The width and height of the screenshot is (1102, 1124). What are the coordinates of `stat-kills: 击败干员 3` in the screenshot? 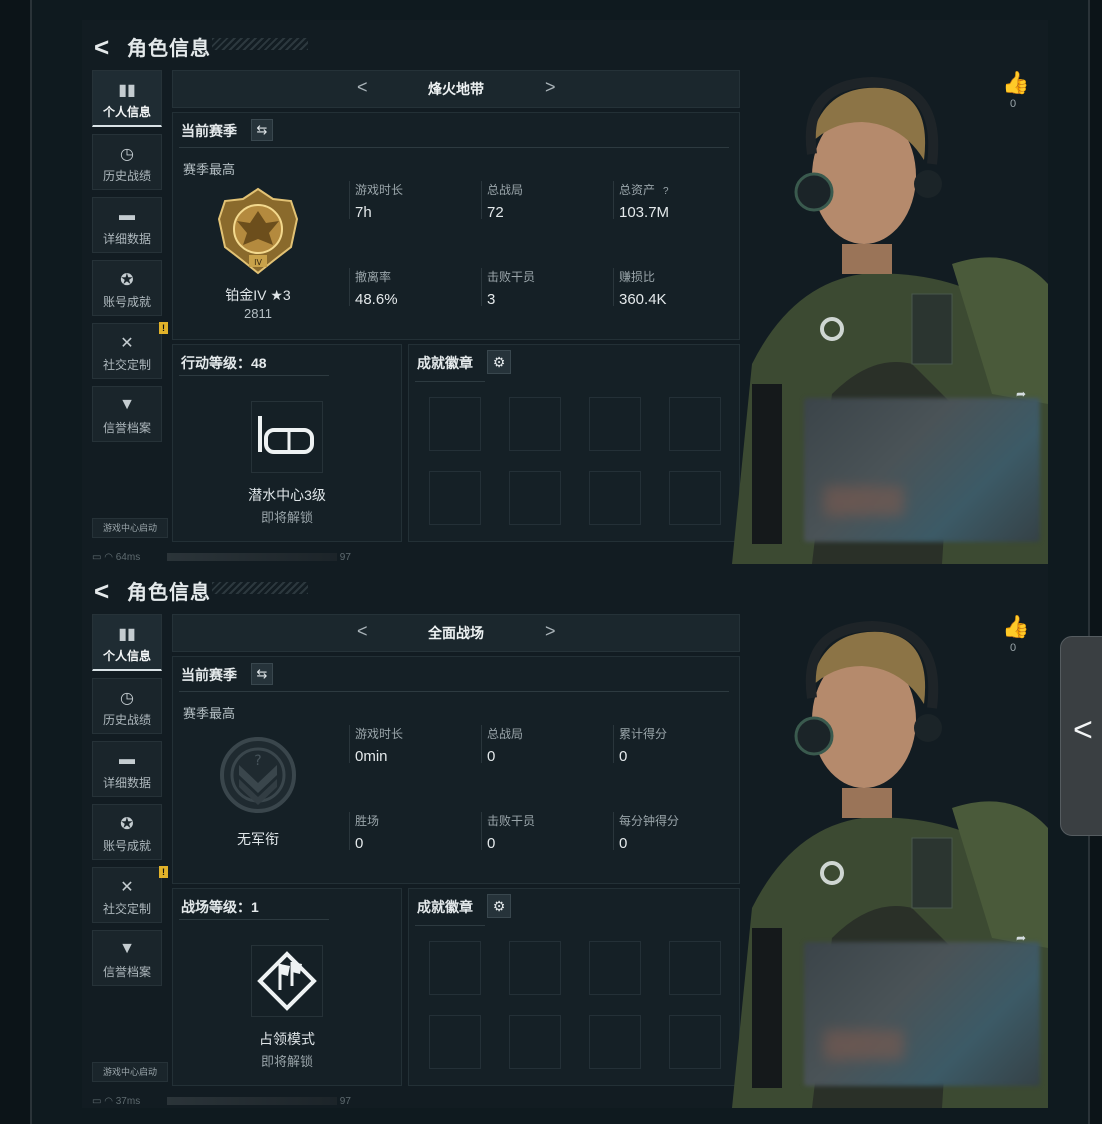 It's located at (544, 288).